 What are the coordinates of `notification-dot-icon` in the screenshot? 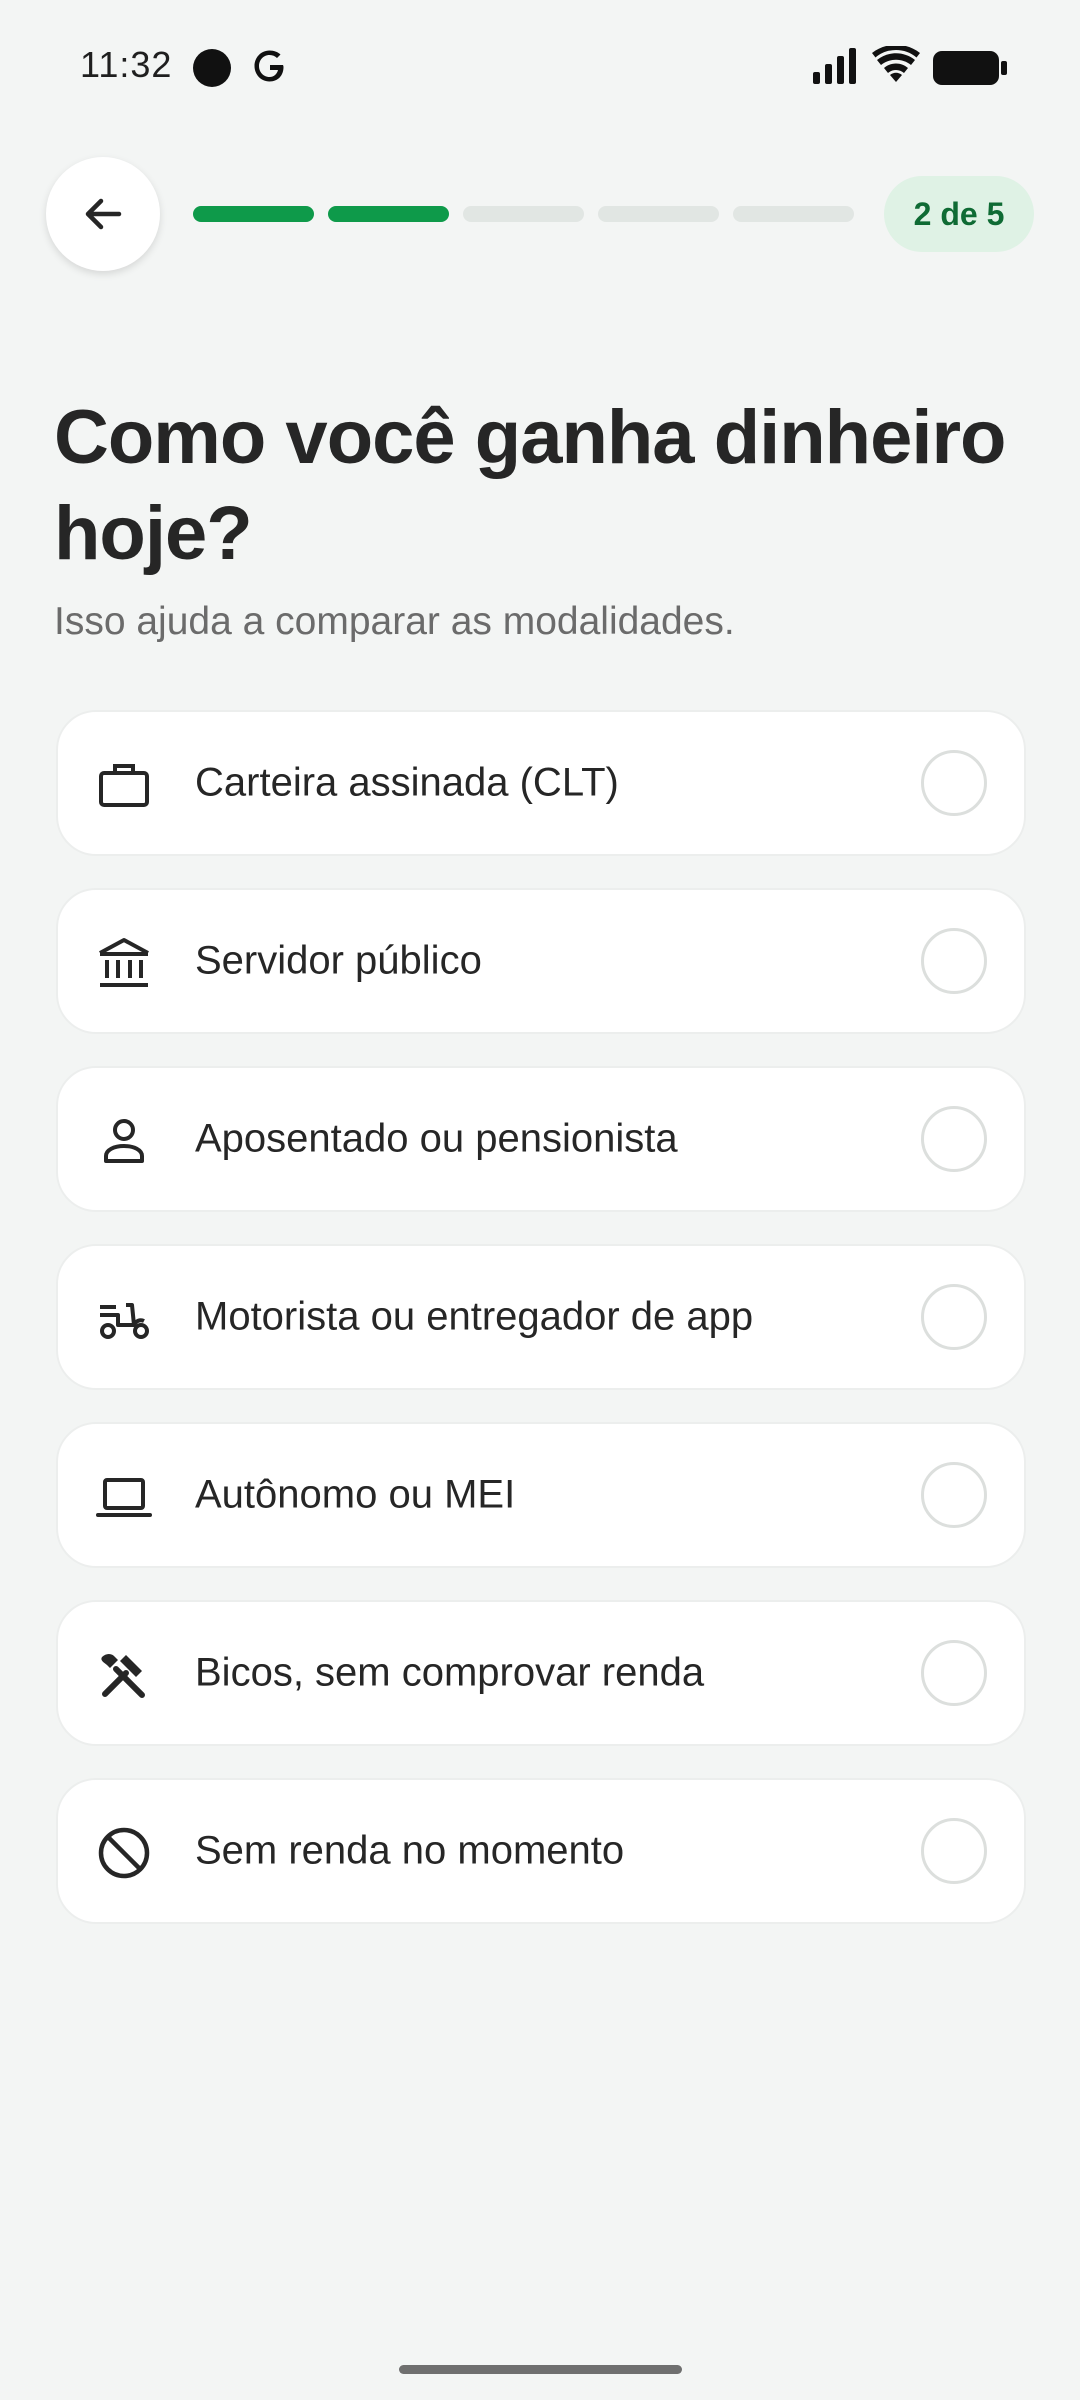 It's located at (212, 68).